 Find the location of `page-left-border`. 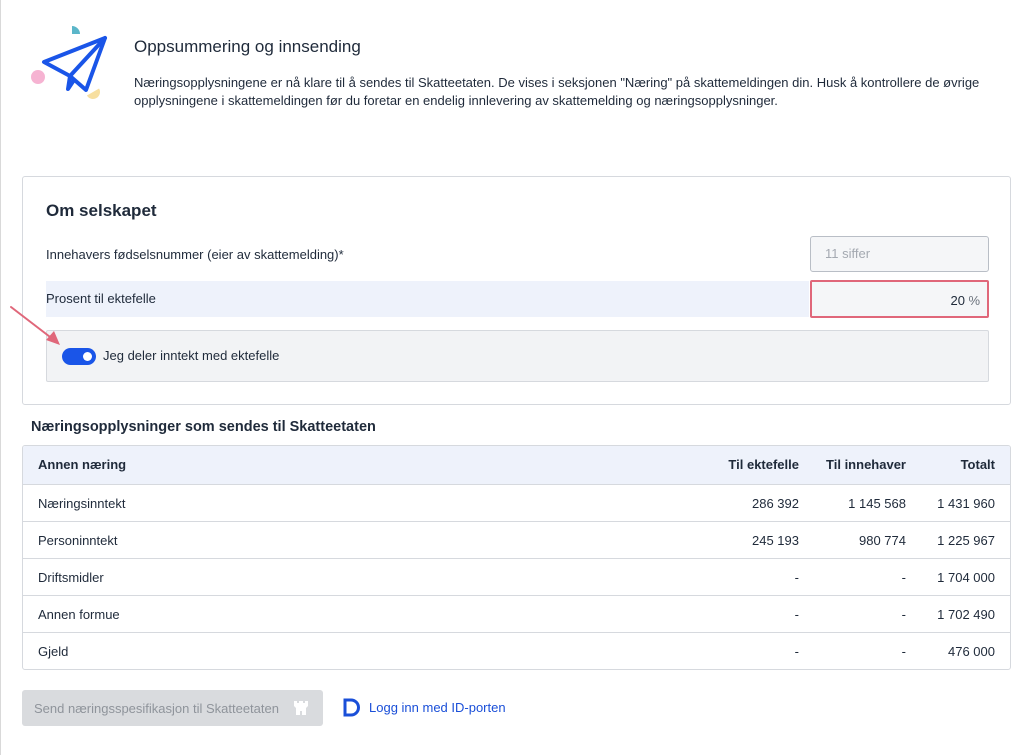

page-left-border is located at coordinates (0, 377).